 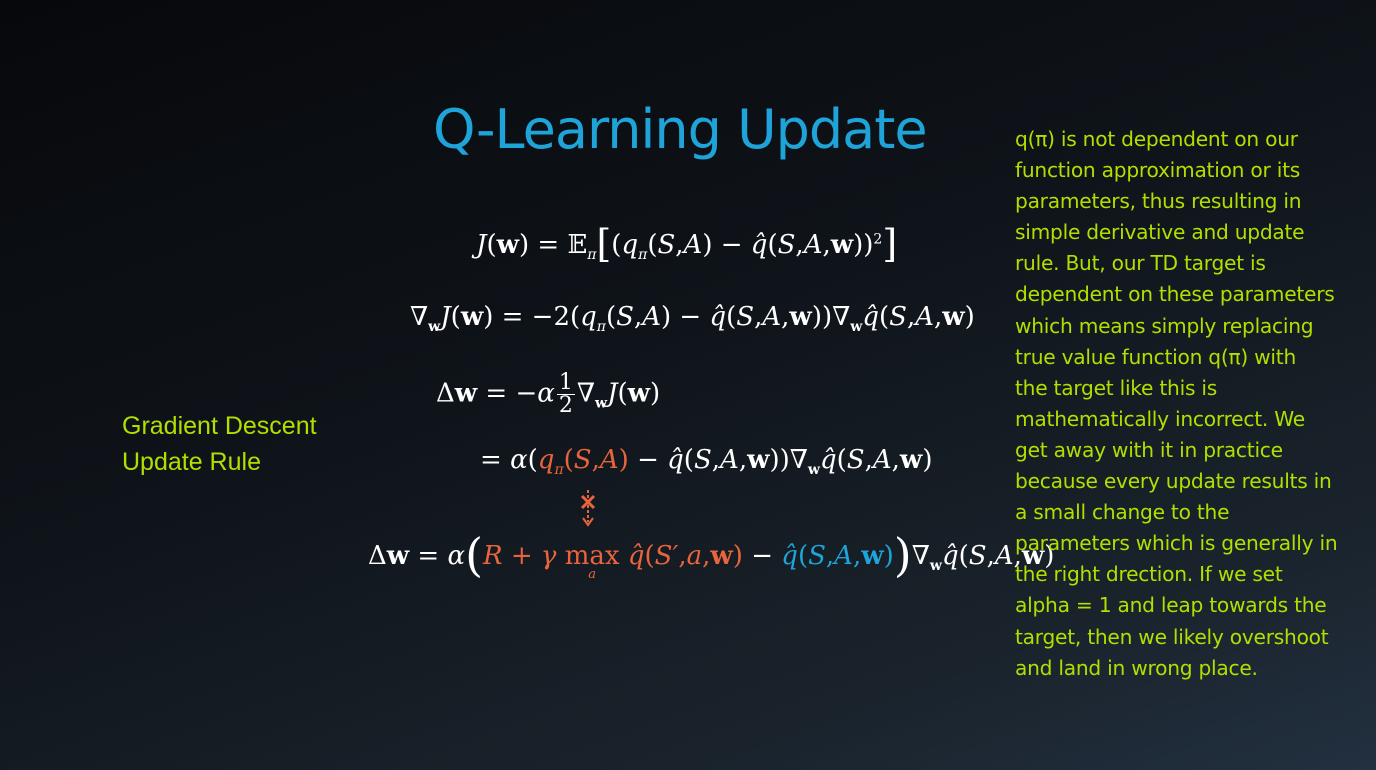 What do you see at coordinates (1175, 294) in the screenshot?
I see `note-line: dependent on these parameters` at bounding box center [1175, 294].